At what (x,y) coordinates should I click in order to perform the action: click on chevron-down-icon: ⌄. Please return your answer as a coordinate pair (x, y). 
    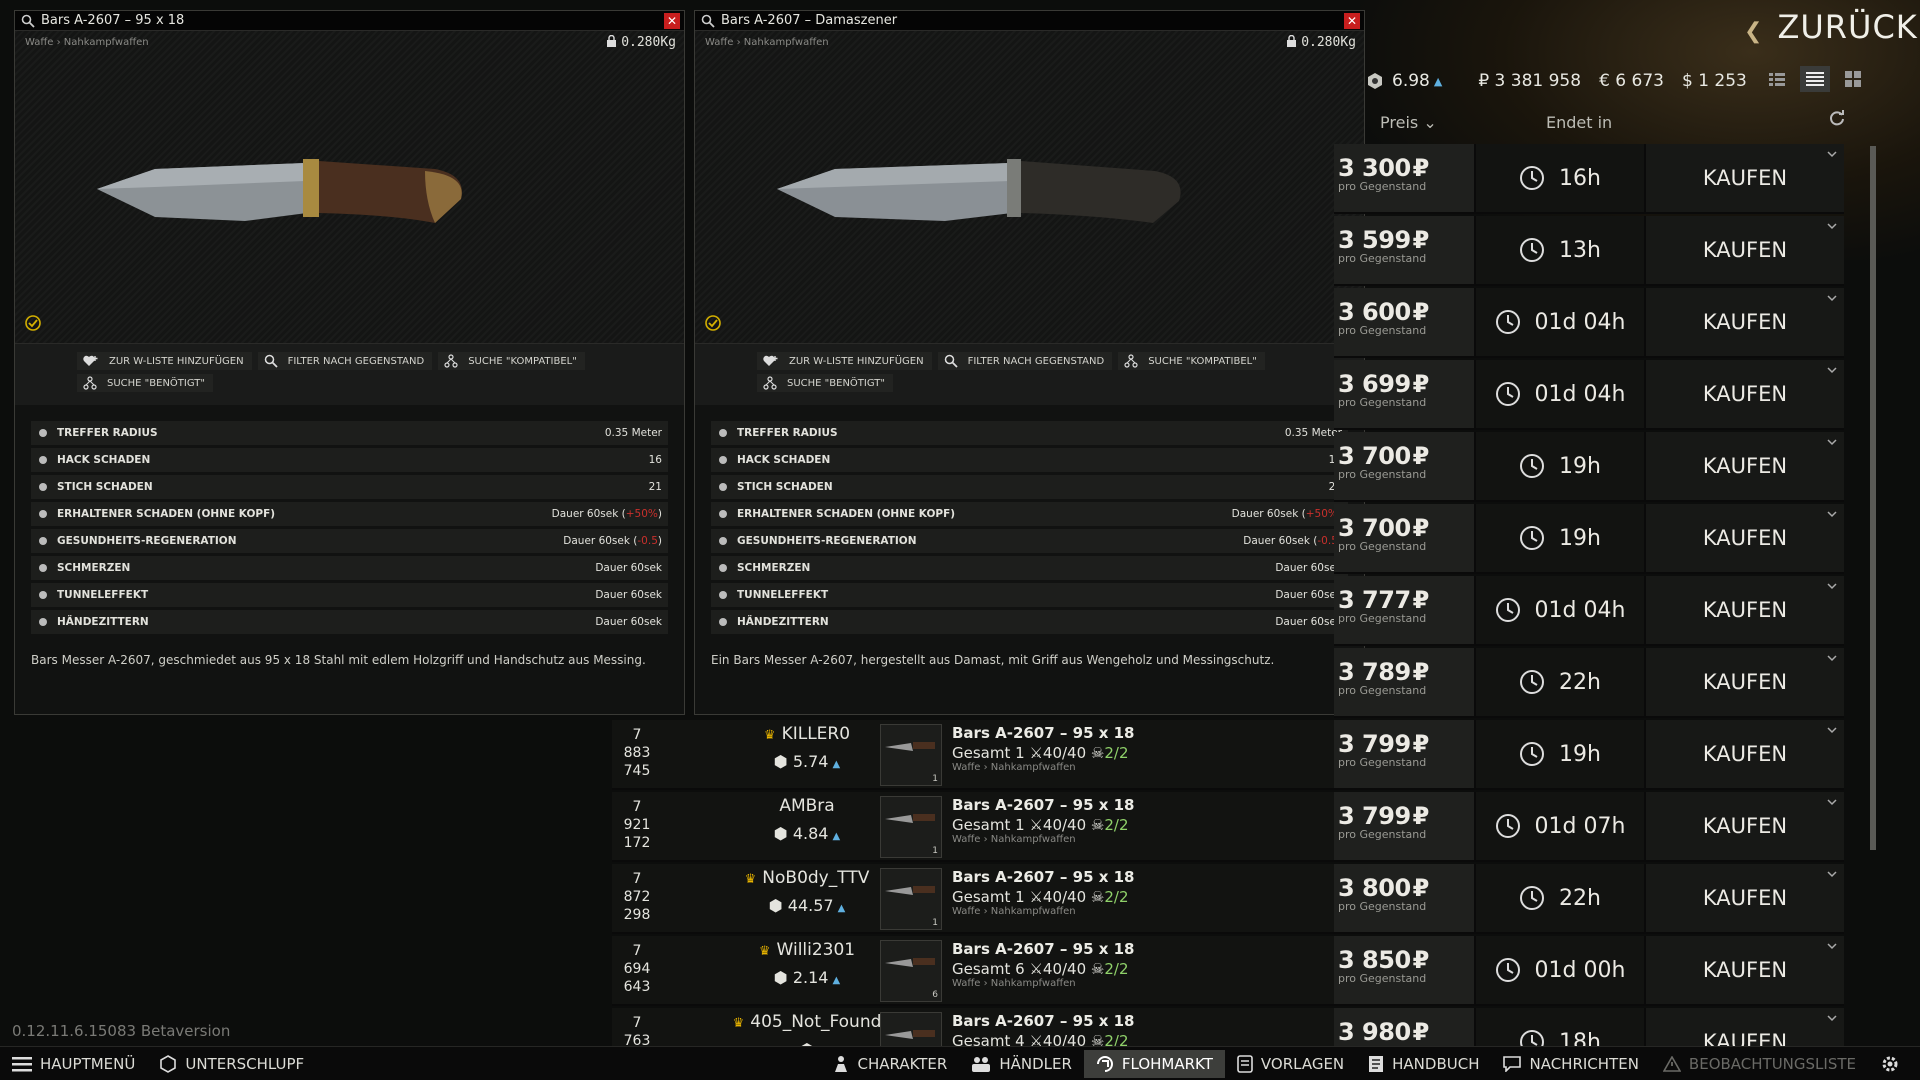
    Looking at the image, I should click on (1430, 122).